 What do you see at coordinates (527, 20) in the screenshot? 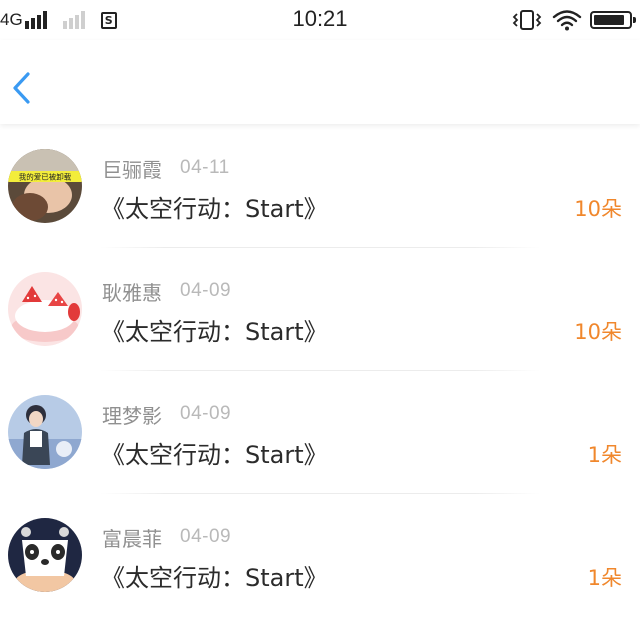
I see `vibrate-icon` at bounding box center [527, 20].